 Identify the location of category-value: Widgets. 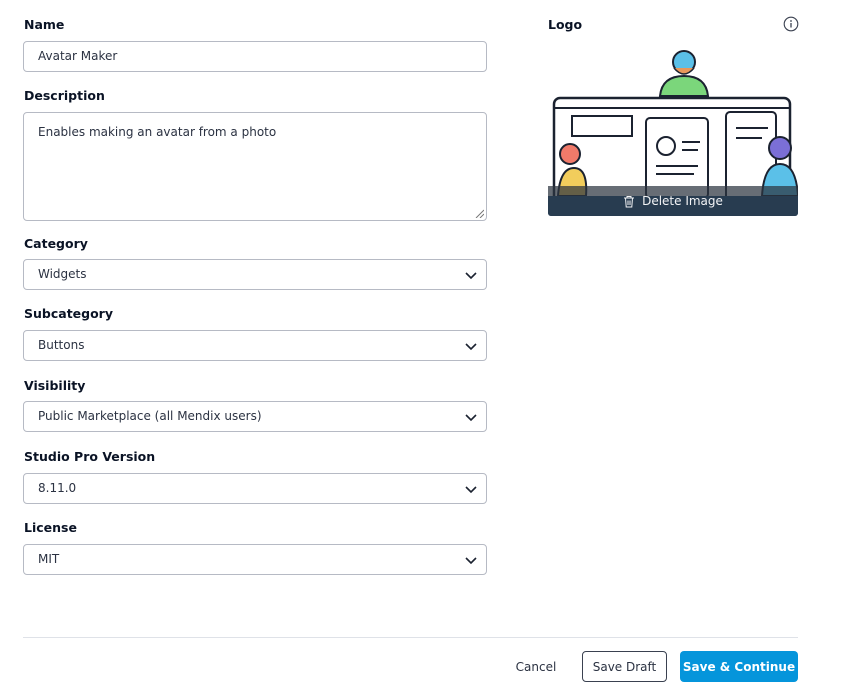
(62, 274).